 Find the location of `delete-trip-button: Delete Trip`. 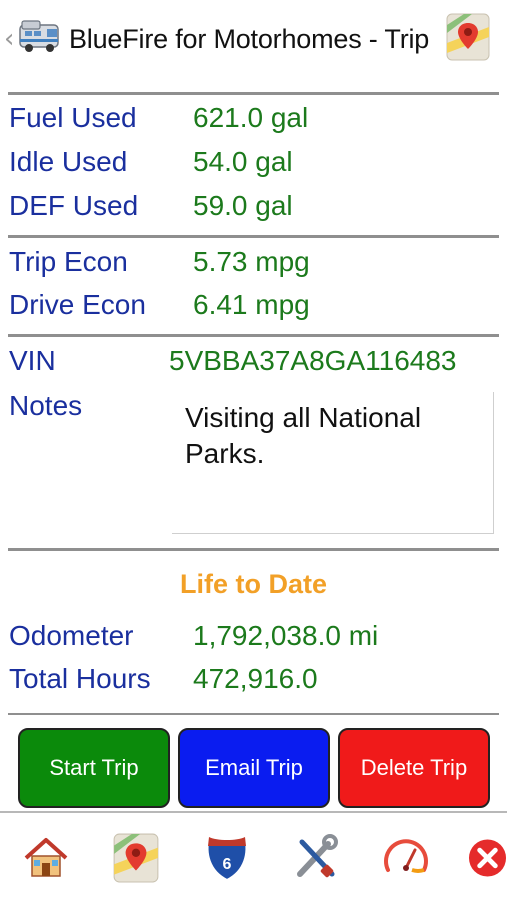

delete-trip-button: Delete Trip is located at coordinates (414, 768).